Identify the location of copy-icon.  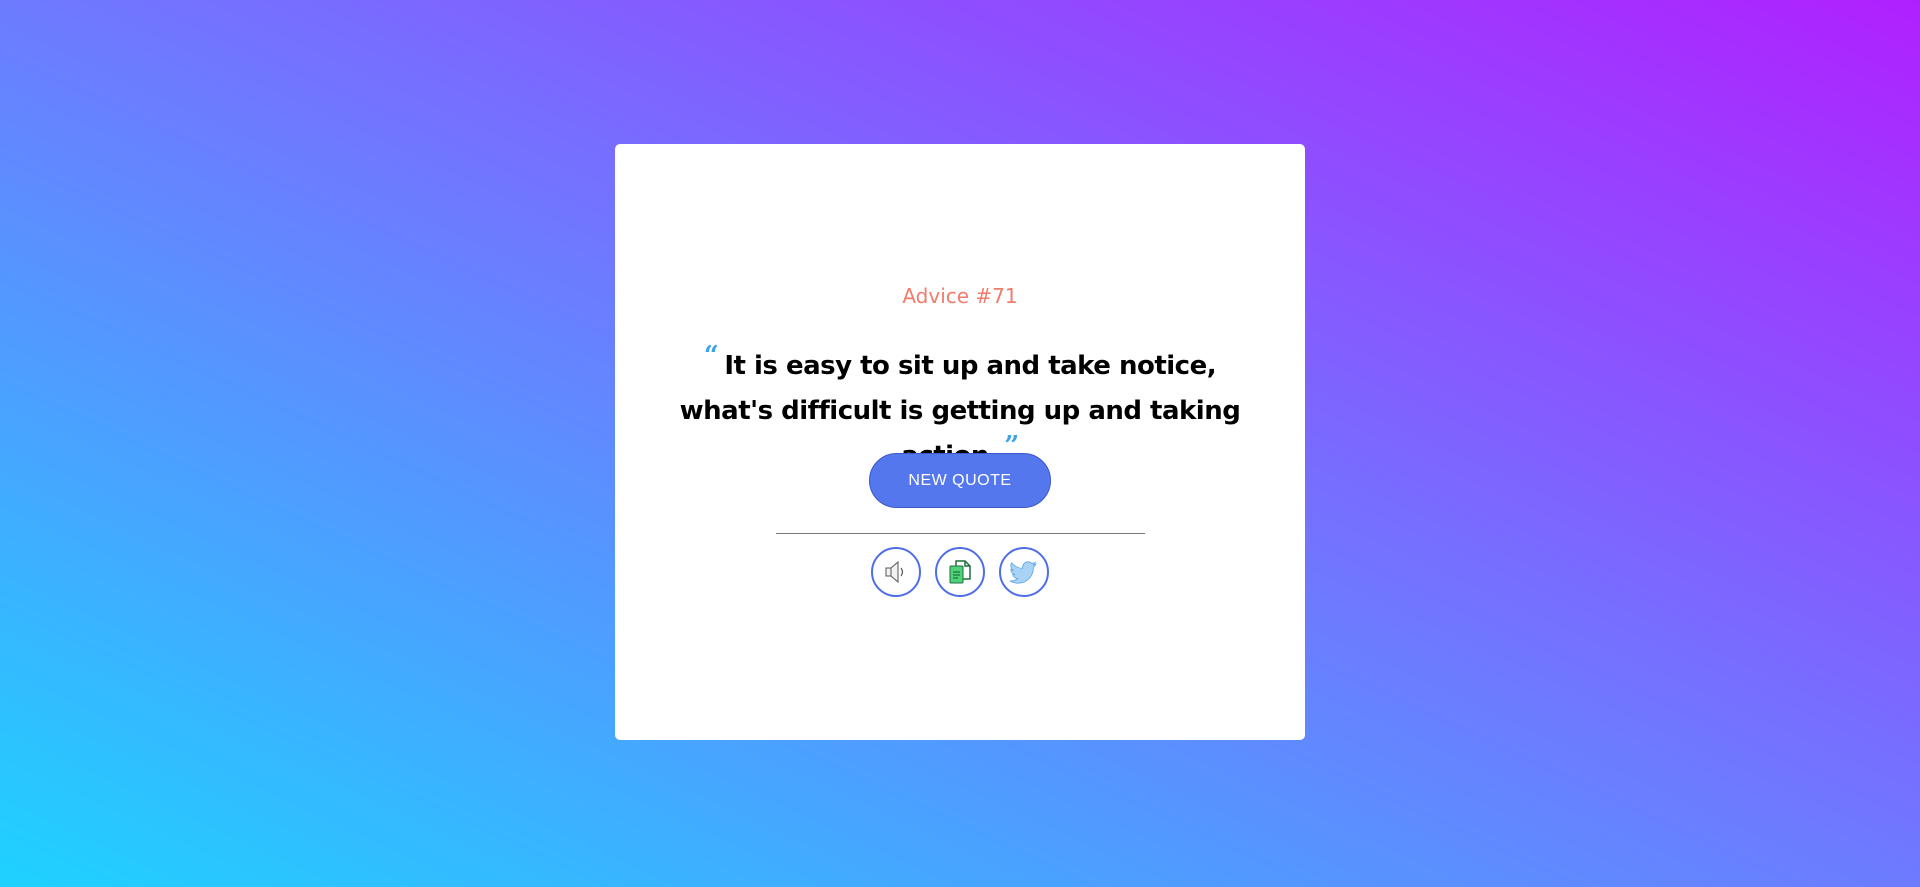
(960, 572).